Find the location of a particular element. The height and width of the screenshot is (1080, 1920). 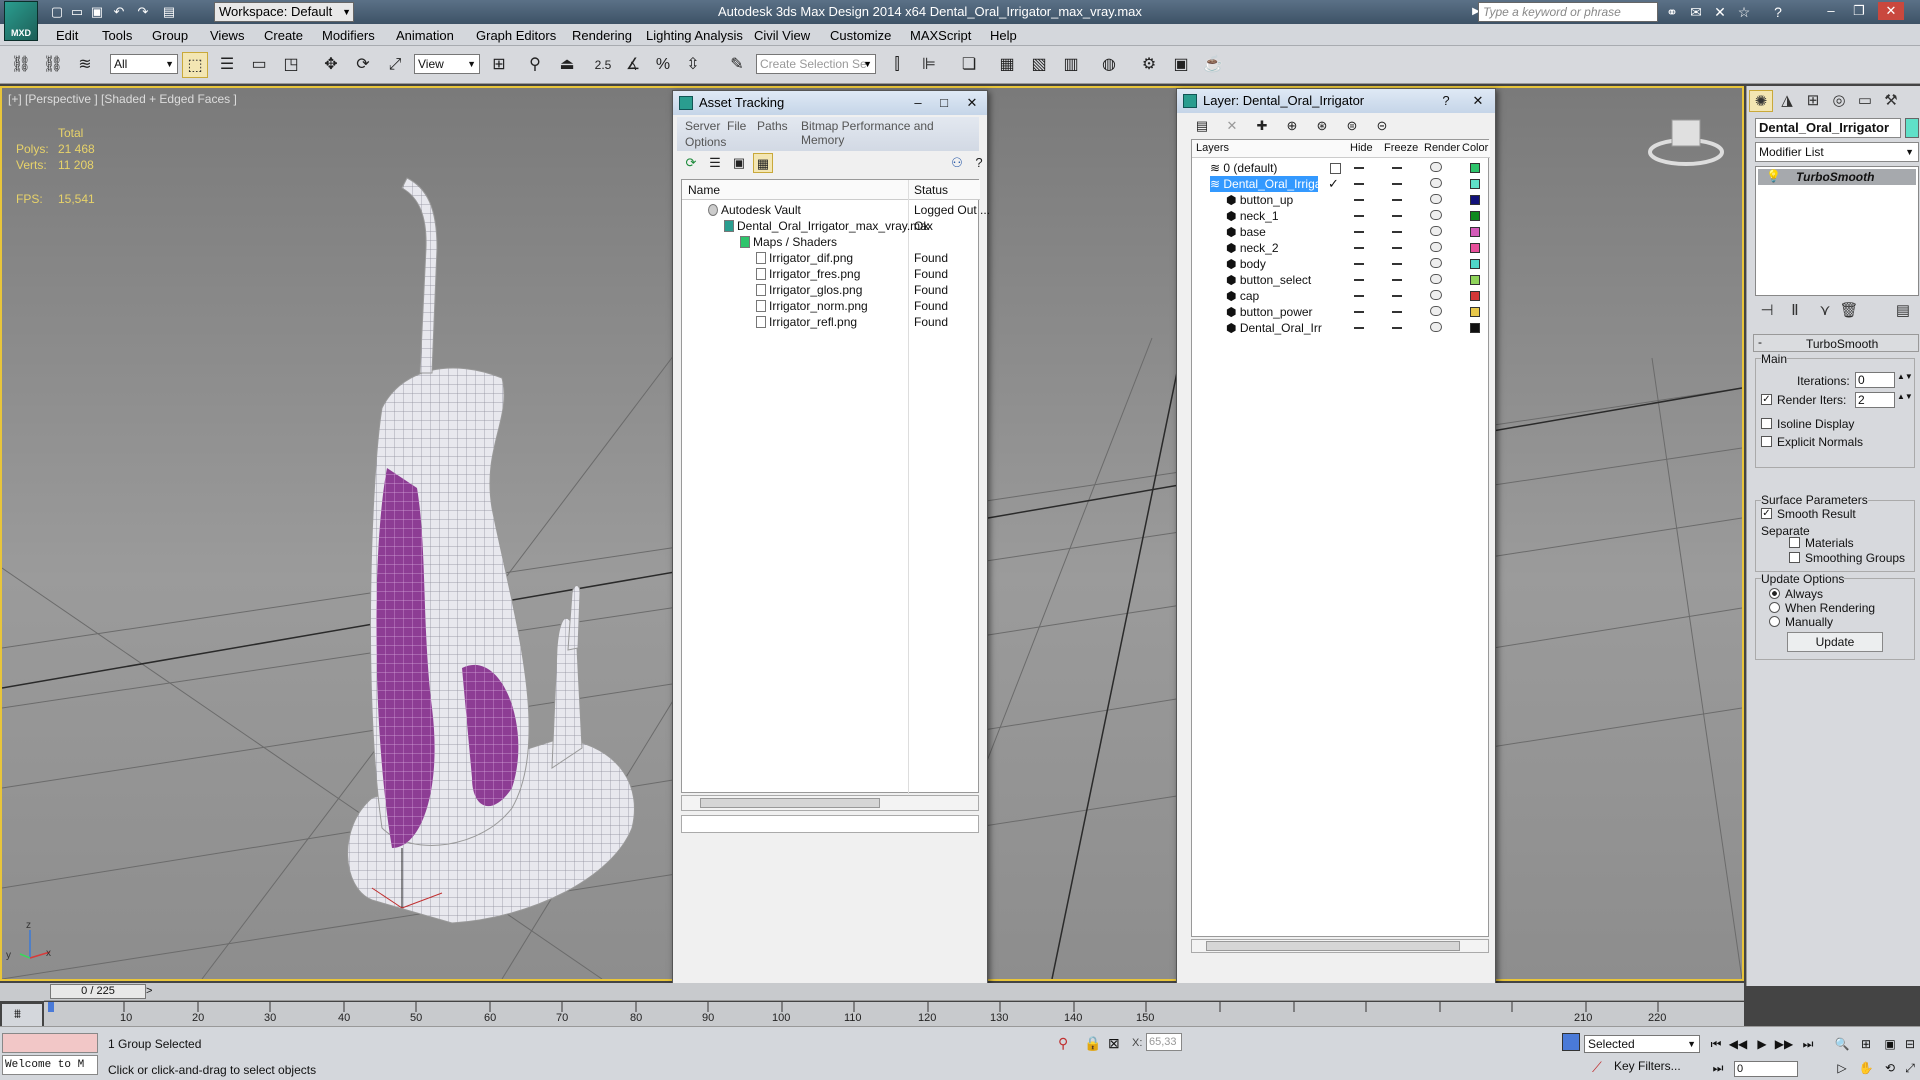

iterations-input: 0 is located at coordinates (1875, 380).